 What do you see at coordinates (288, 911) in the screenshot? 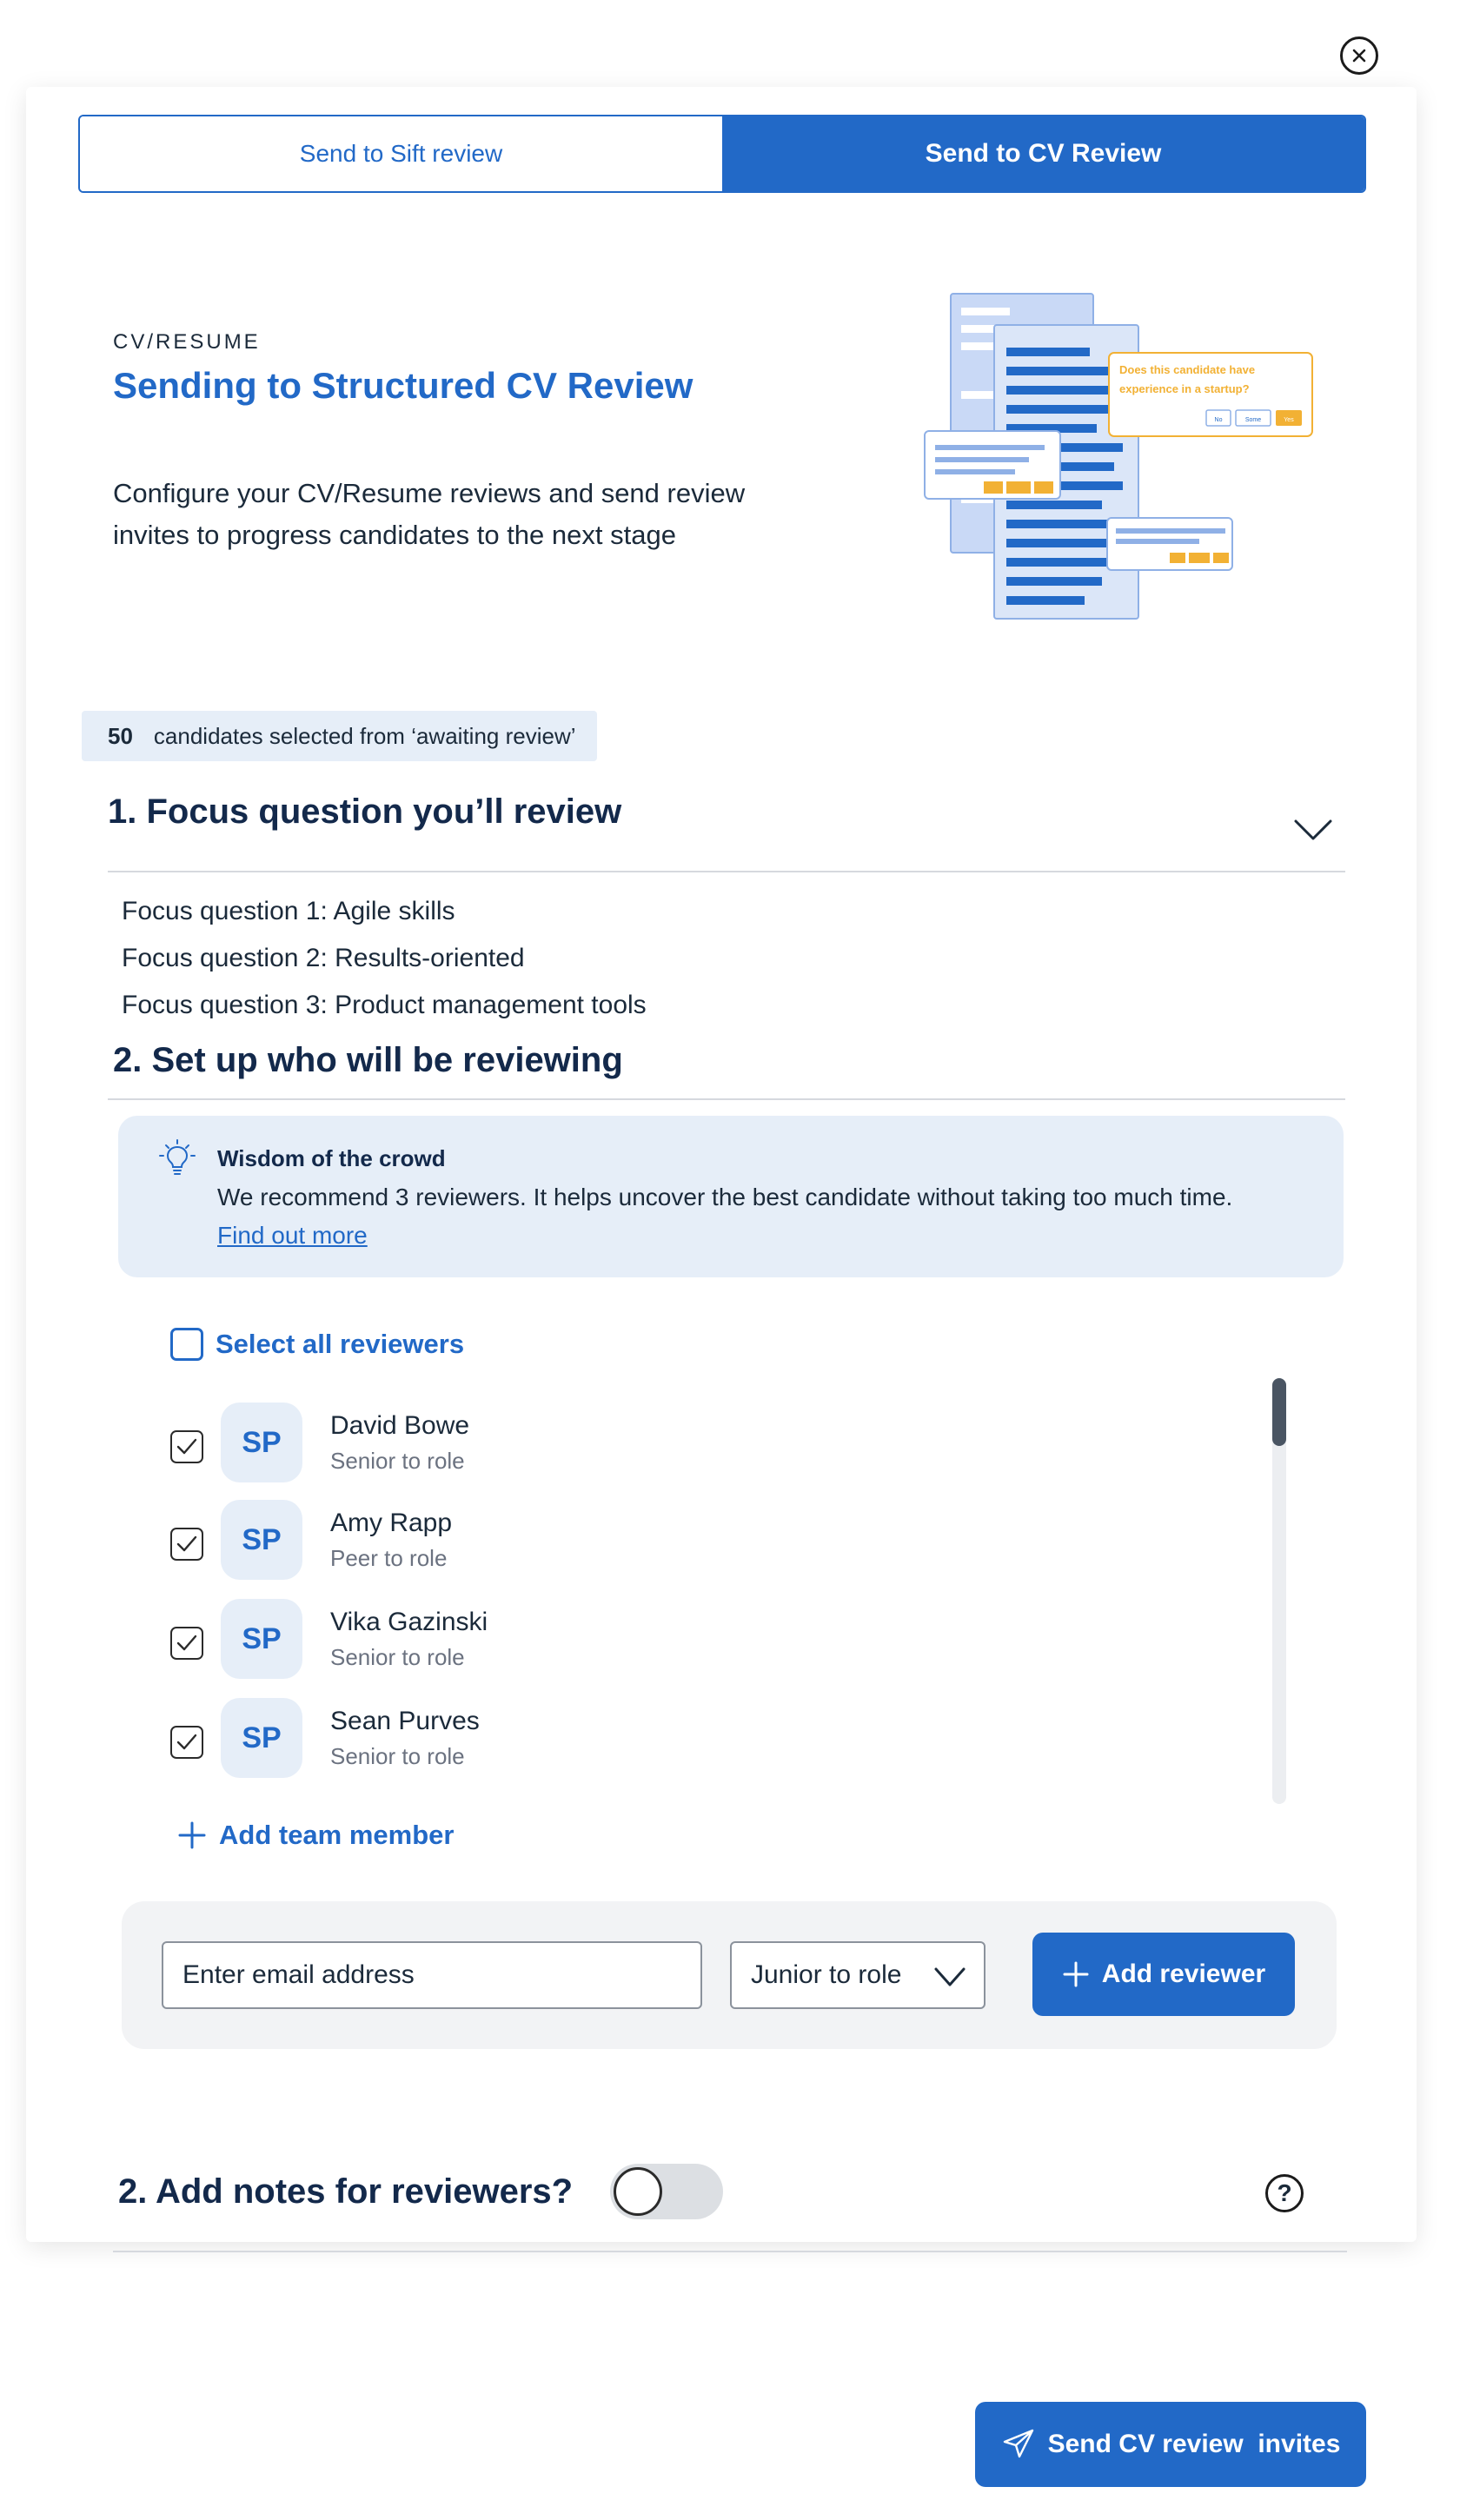
I see `focus-question-1: Focus question 1: Agile skills` at bounding box center [288, 911].